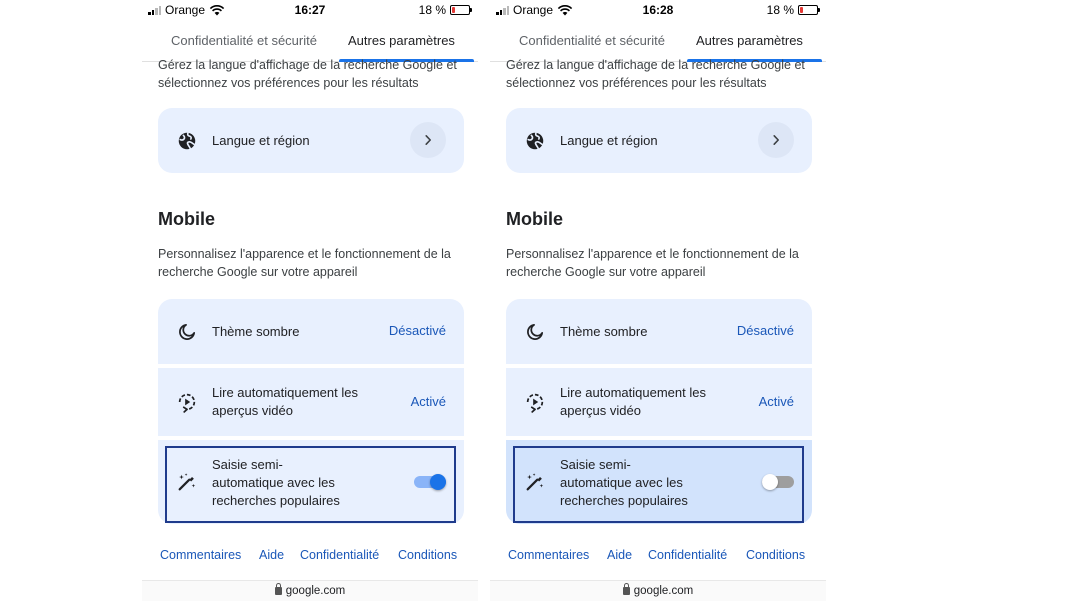 The image size is (1068, 601). Describe the element at coordinates (658, 11) in the screenshot. I see `status-bar: Orange 16:28 18 %` at that location.